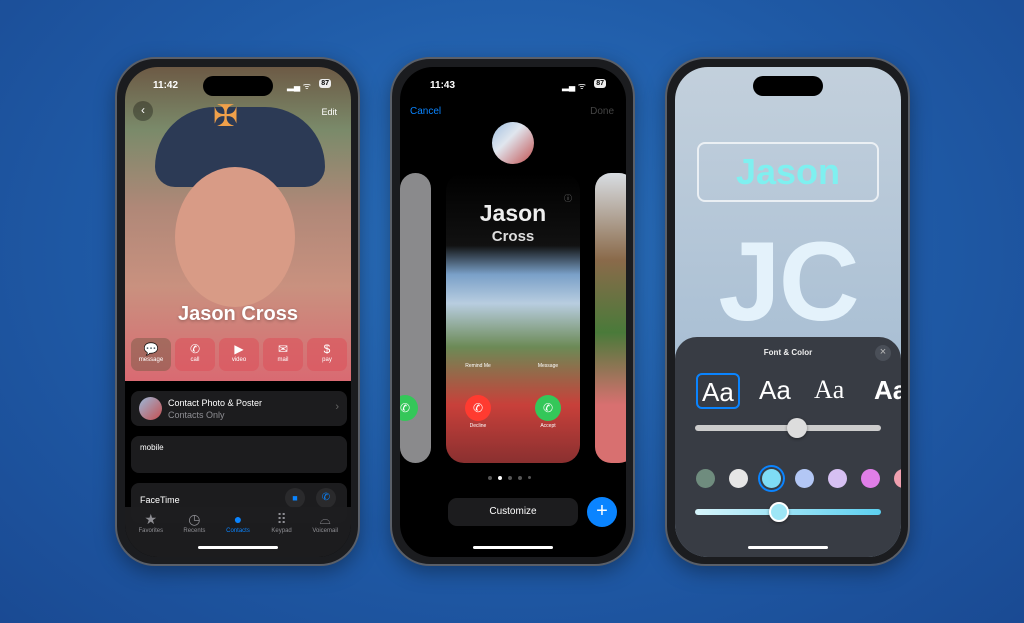 This screenshot has height=623, width=1024. I want to click on row-subtitle: Contacts Only, so click(196, 415).